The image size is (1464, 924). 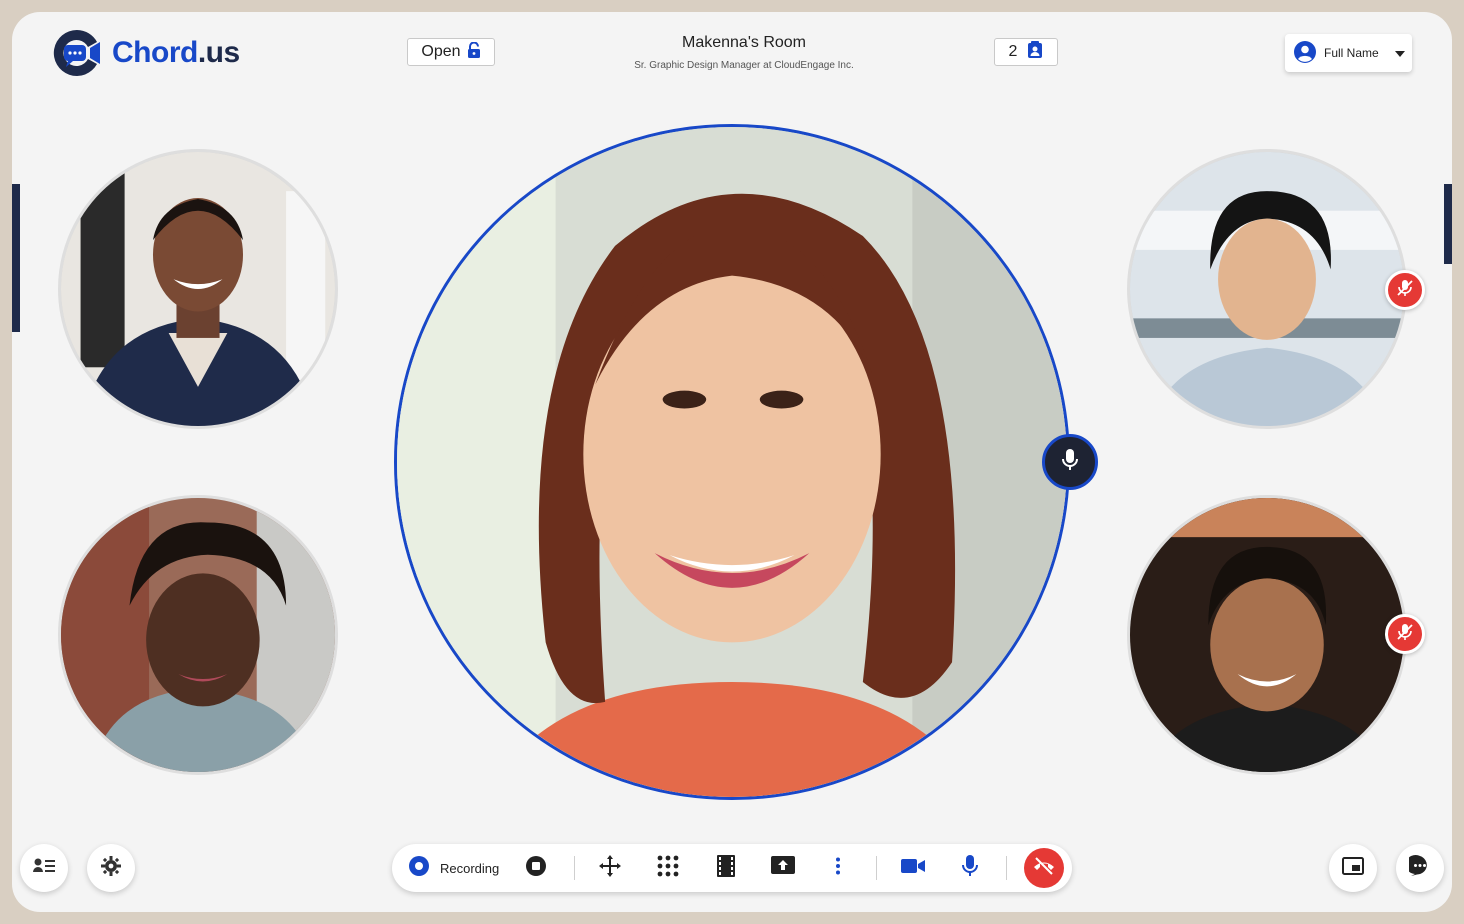 I want to click on more-vert-icon, so click(x=838, y=868).